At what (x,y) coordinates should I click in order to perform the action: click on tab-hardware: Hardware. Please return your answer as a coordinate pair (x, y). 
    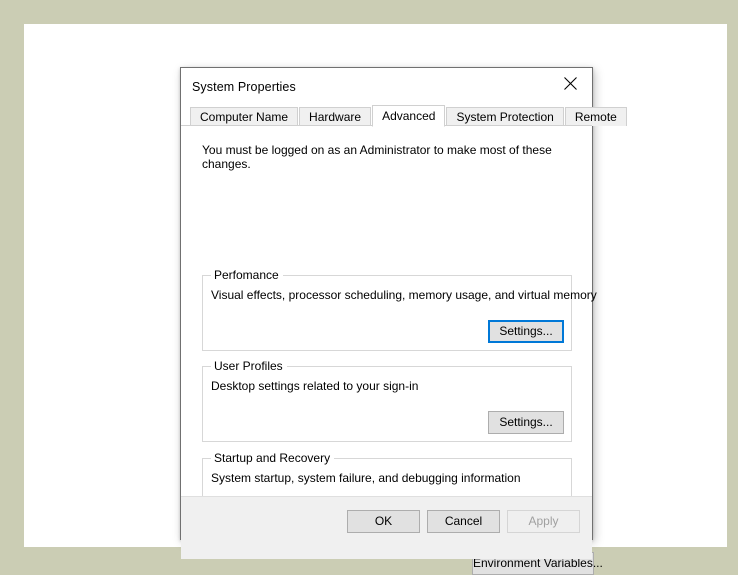
    Looking at the image, I should click on (335, 116).